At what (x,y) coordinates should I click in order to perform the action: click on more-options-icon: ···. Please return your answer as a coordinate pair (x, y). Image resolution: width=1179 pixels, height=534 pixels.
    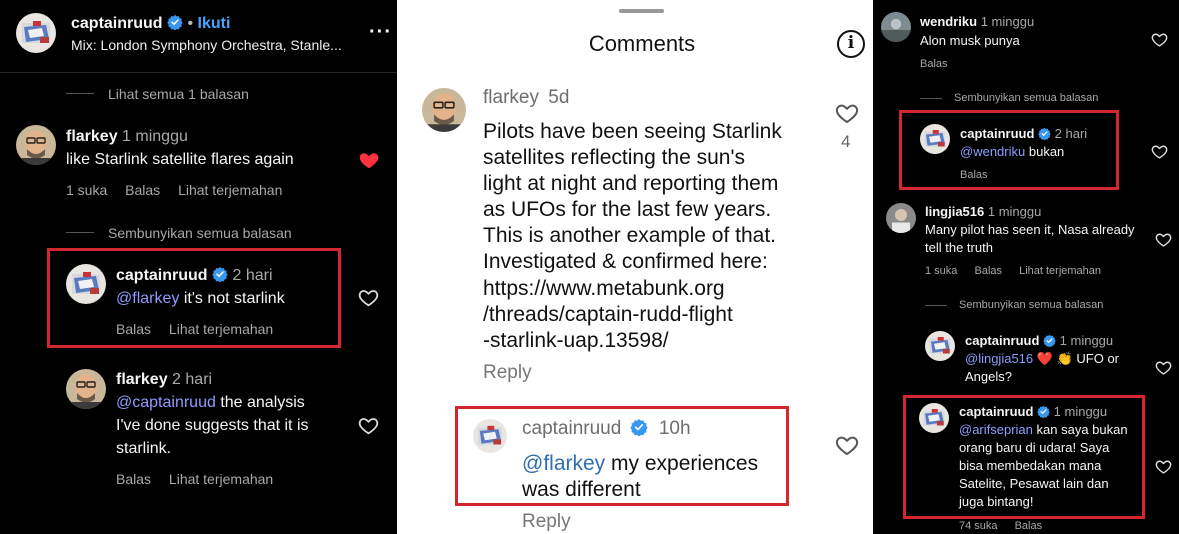
    Looking at the image, I should click on (380, 32).